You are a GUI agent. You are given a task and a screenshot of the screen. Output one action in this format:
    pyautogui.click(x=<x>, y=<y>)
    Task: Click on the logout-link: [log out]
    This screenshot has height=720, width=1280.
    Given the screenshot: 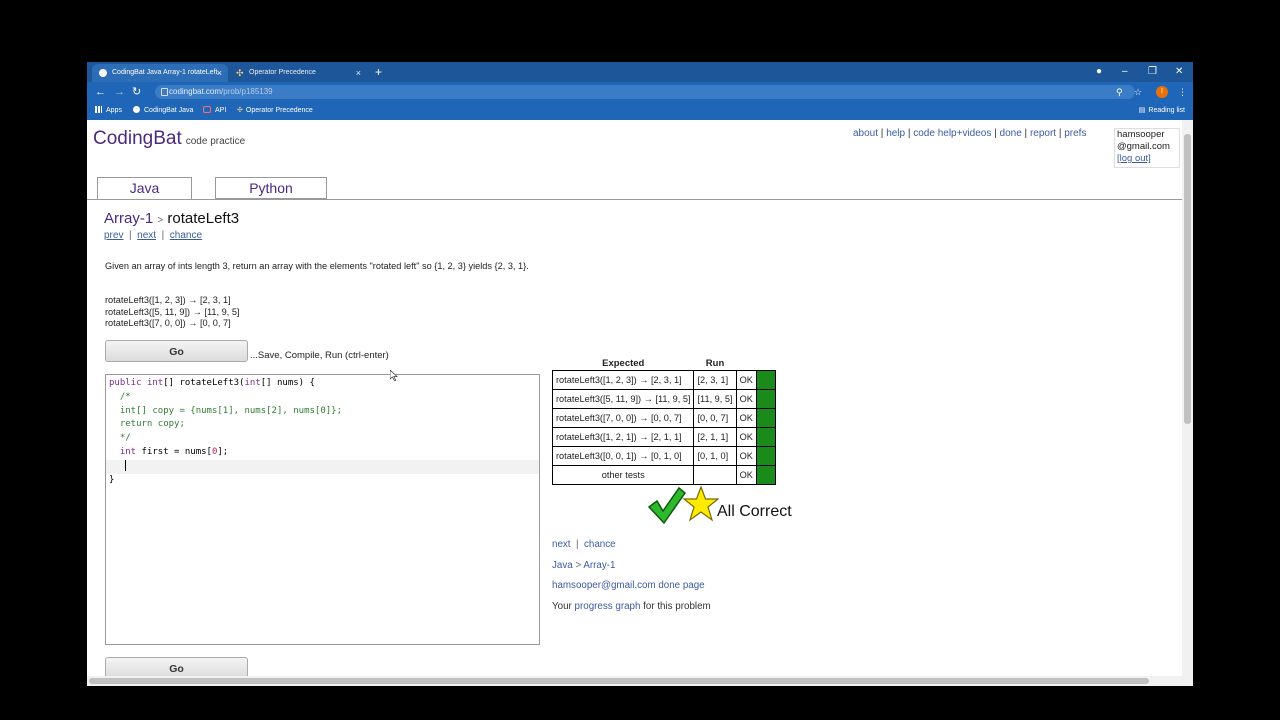 What is the action you would take?
    pyautogui.click(x=1134, y=158)
    